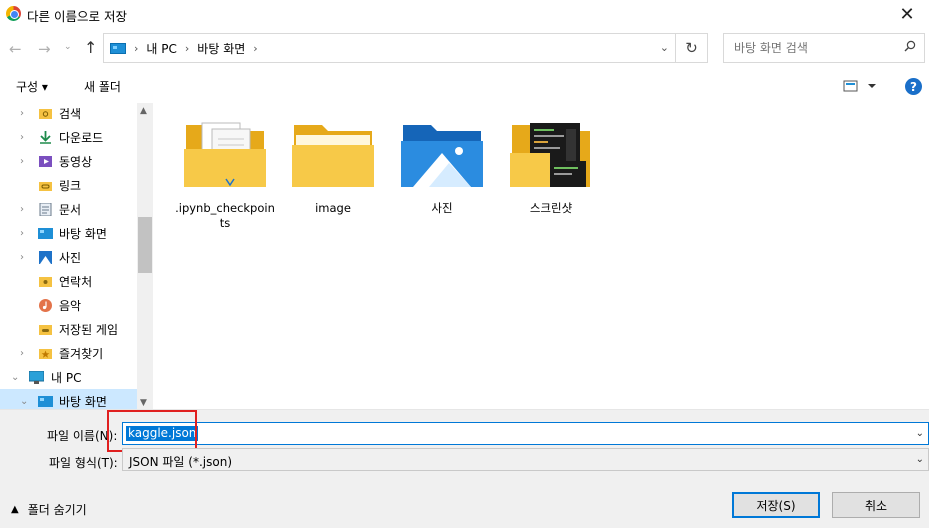 The height and width of the screenshot is (528, 929). I want to click on music-icon, so click(45, 305).